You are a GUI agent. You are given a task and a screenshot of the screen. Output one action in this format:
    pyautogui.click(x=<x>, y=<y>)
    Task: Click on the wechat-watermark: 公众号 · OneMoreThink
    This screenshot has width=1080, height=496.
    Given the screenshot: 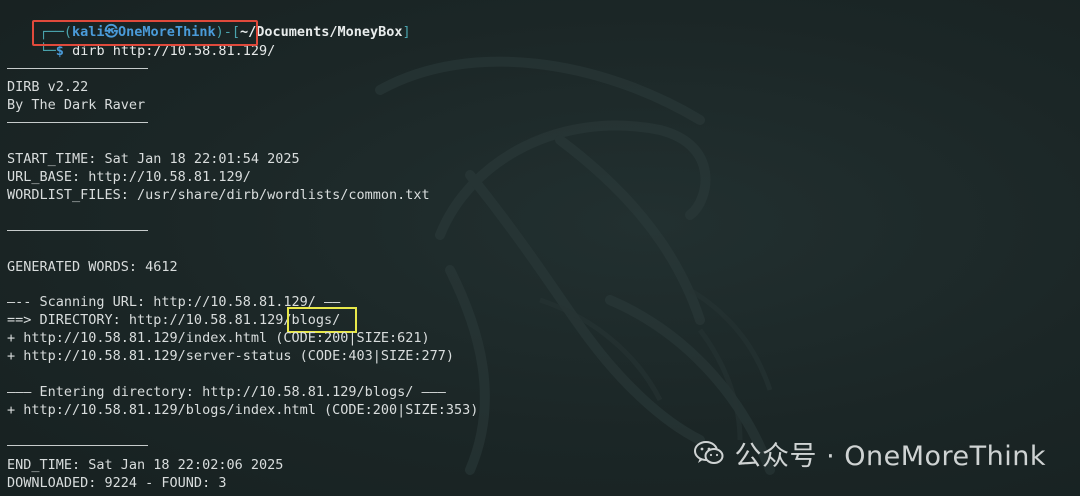 What is the action you would take?
    pyautogui.click(x=870, y=454)
    